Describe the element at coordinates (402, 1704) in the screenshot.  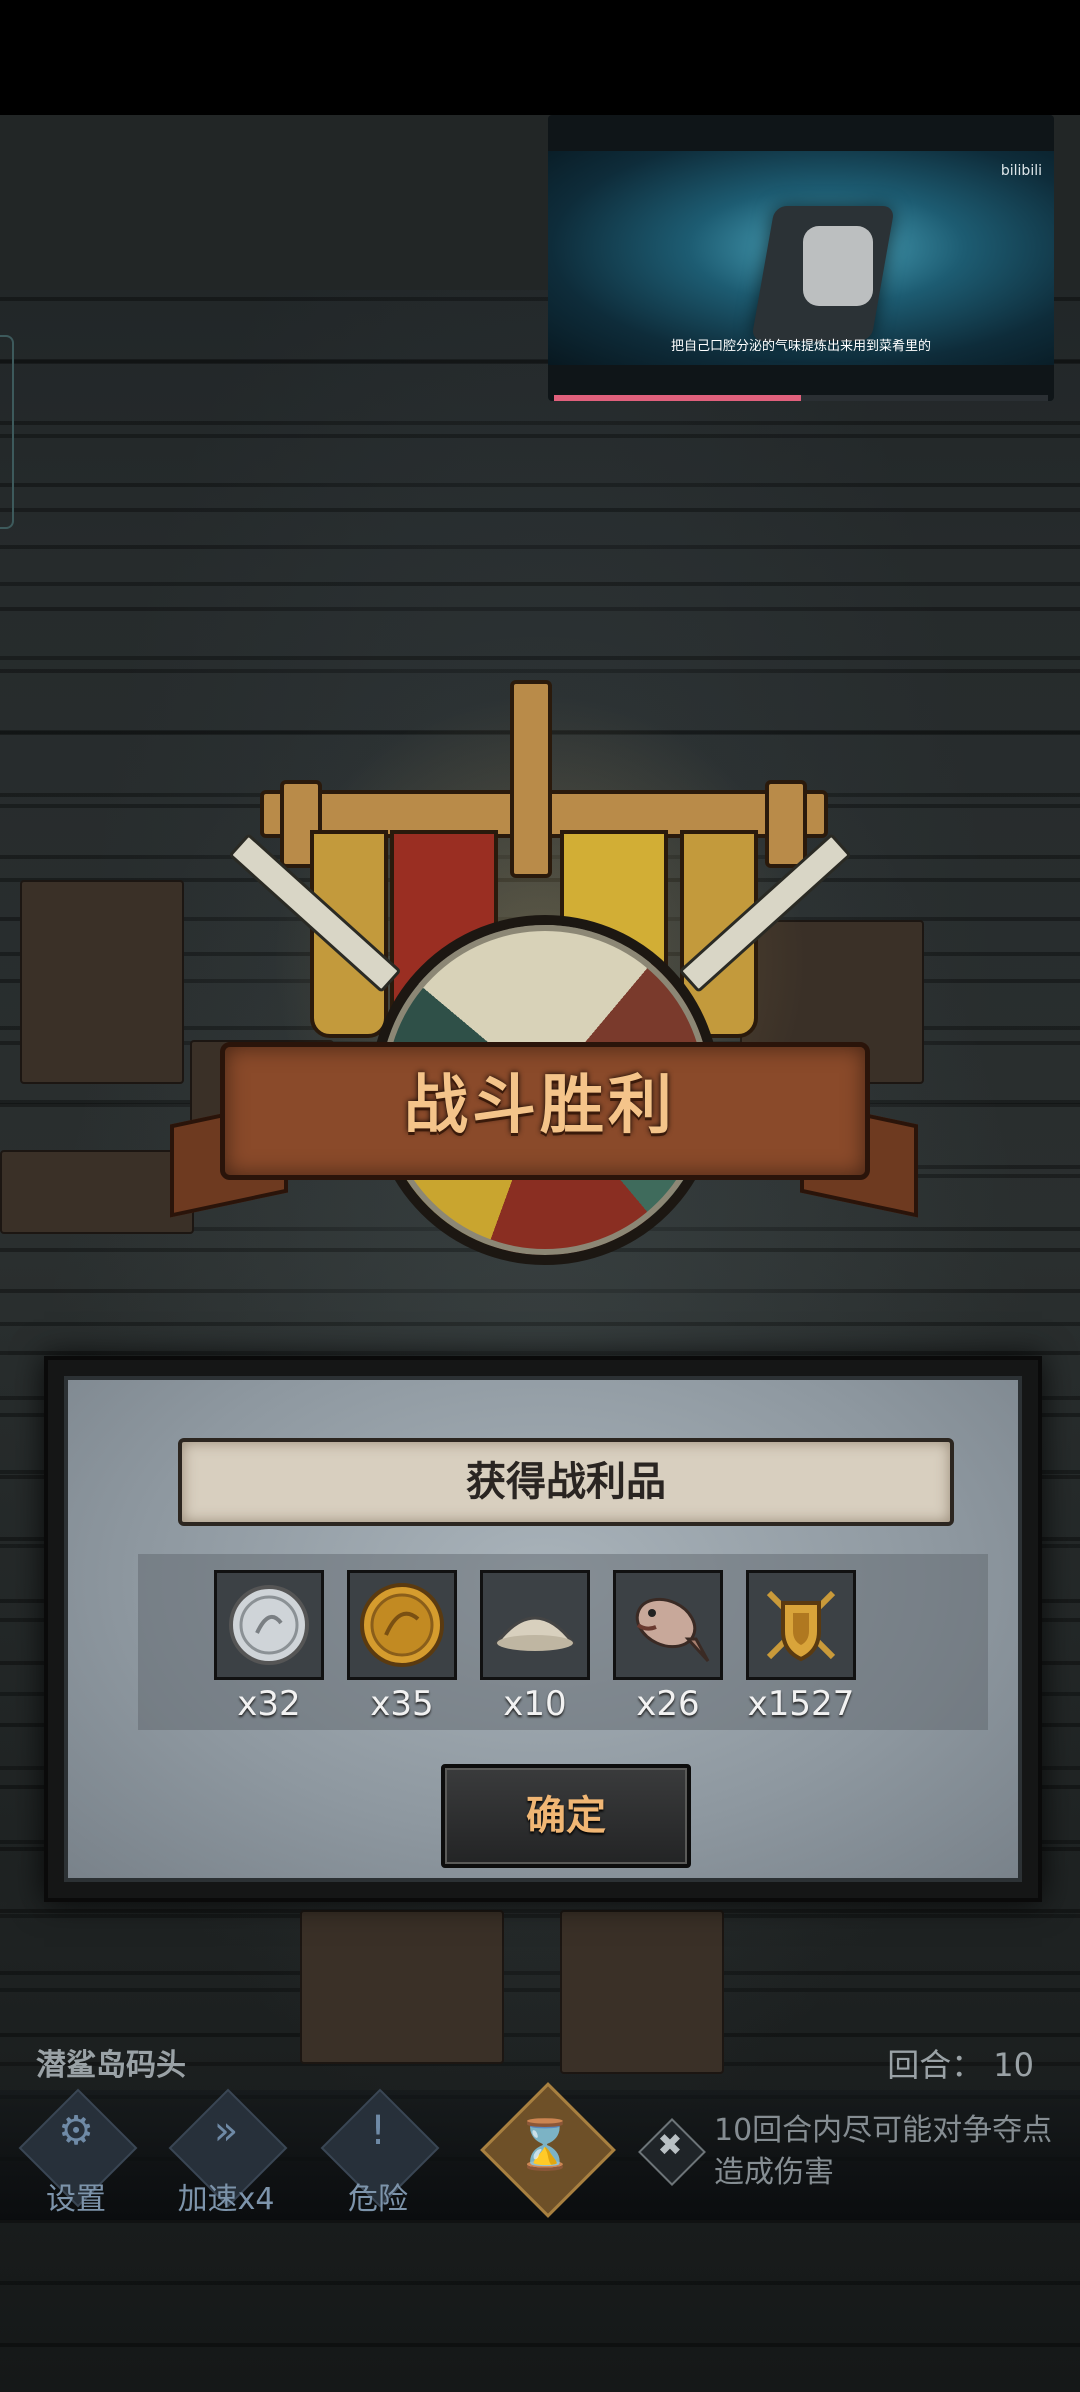
I see `reward-count: x35` at that location.